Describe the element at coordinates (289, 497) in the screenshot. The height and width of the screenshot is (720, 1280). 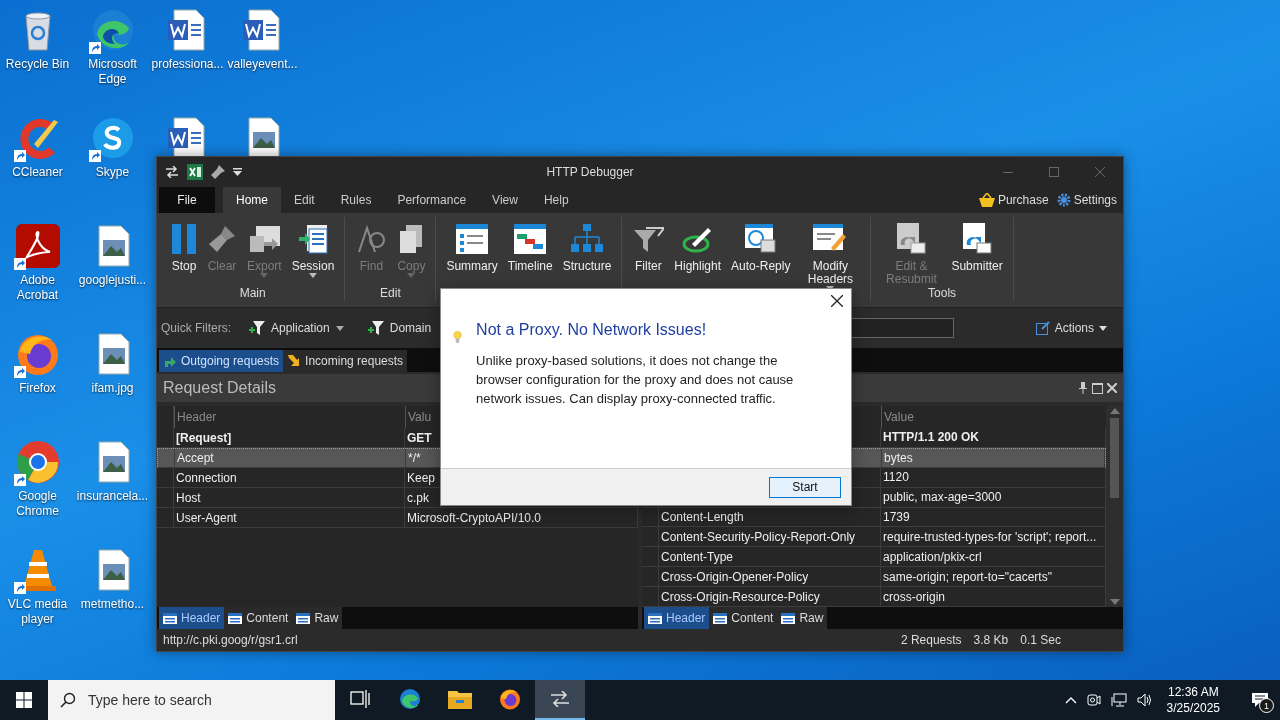
I see `header-name-cell: Host` at that location.